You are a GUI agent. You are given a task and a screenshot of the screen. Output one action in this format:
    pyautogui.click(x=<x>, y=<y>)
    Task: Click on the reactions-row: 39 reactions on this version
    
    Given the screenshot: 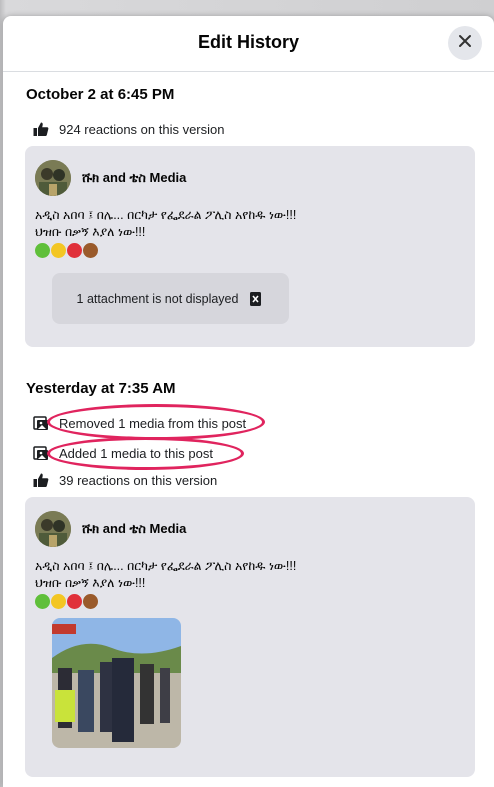 What is the action you would take?
    pyautogui.click(x=125, y=480)
    